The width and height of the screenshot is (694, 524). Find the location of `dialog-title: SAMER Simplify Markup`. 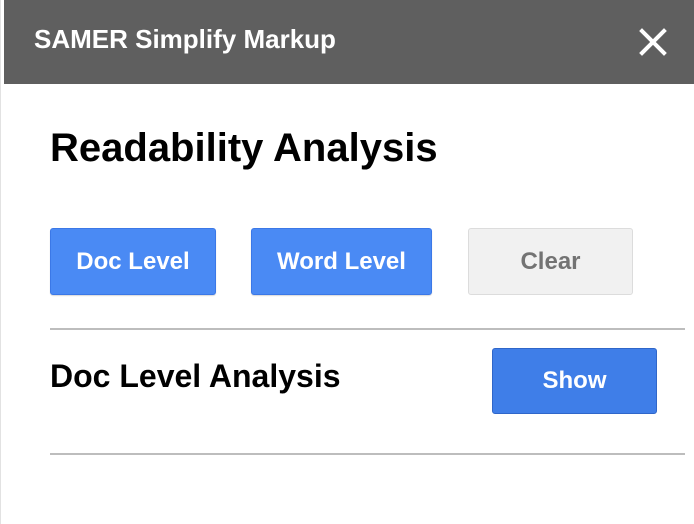

dialog-title: SAMER Simplify Markup is located at coordinates (185, 39).